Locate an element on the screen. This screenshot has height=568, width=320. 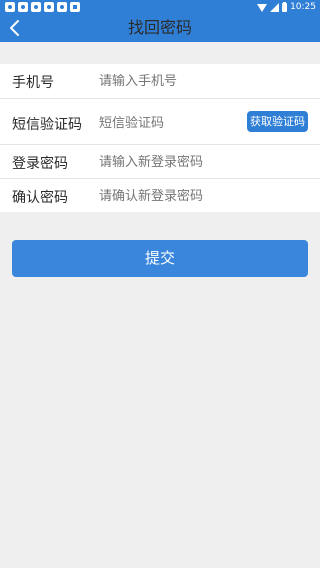
status-bar: 10:25 is located at coordinates (160, 7).